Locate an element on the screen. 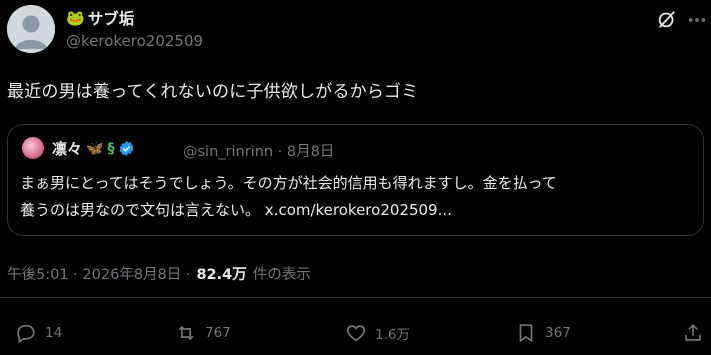 The height and width of the screenshot is (355, 711). quote-author-avatar is located at coordinates (33, 148).